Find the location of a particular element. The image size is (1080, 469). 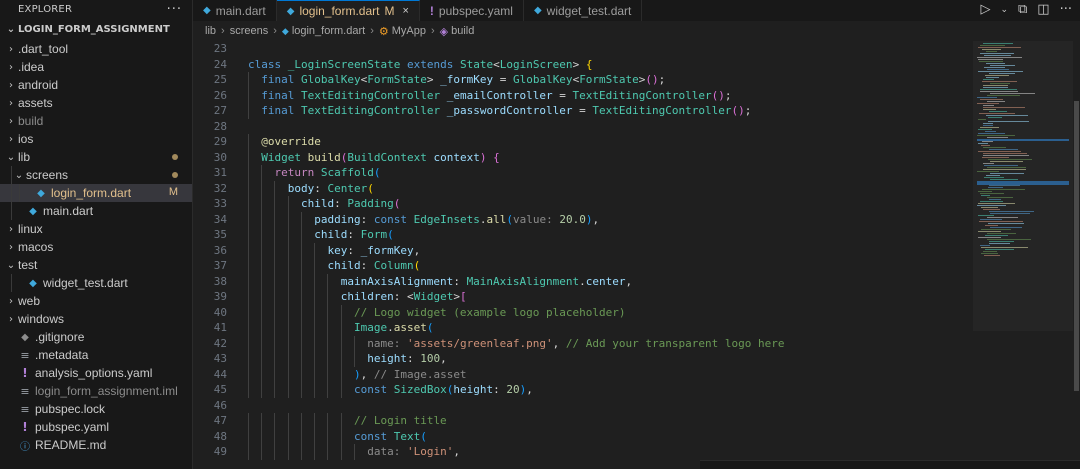

explorer-header: EXPLORER ··· is located at coordinates (96, 9).